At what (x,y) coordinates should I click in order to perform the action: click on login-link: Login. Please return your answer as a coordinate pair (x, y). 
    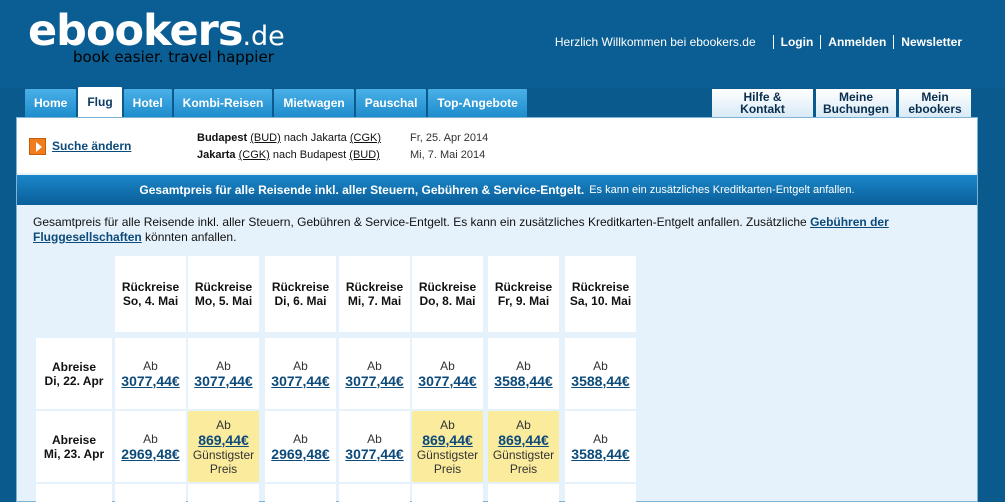
    Looking at the image, I should click on (797, 42).